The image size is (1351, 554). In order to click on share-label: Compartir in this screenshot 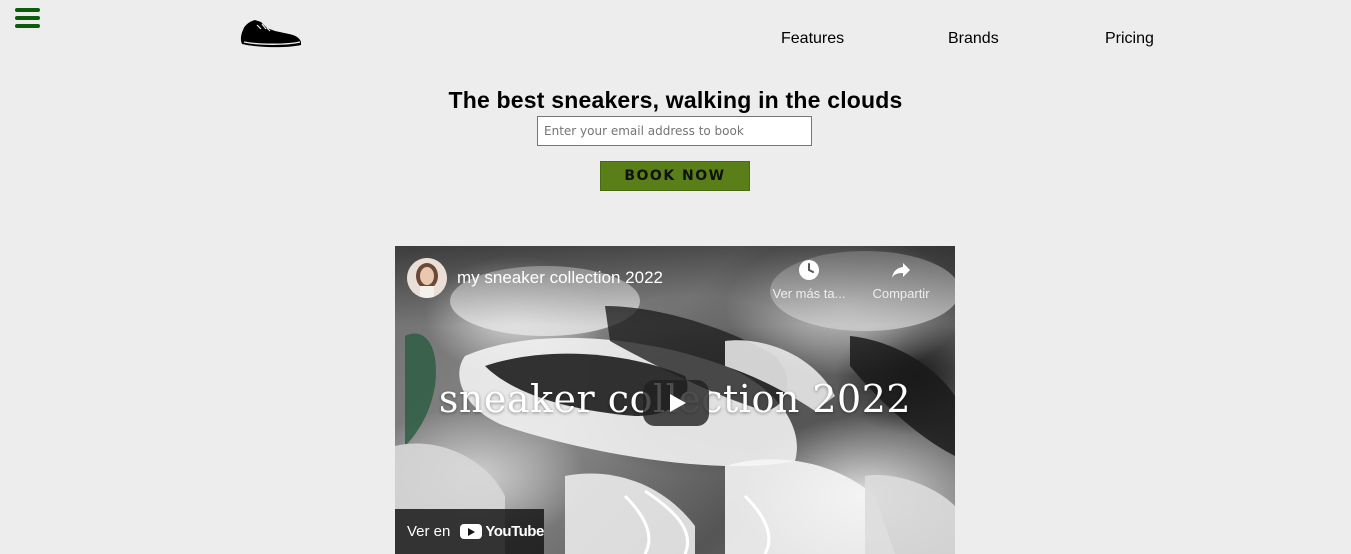, I will do `click(901, 293)`.